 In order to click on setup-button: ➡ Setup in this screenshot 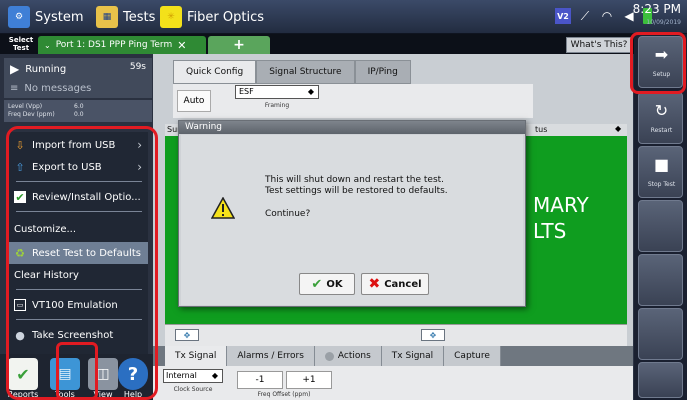, I will do `click(660, 62)`.